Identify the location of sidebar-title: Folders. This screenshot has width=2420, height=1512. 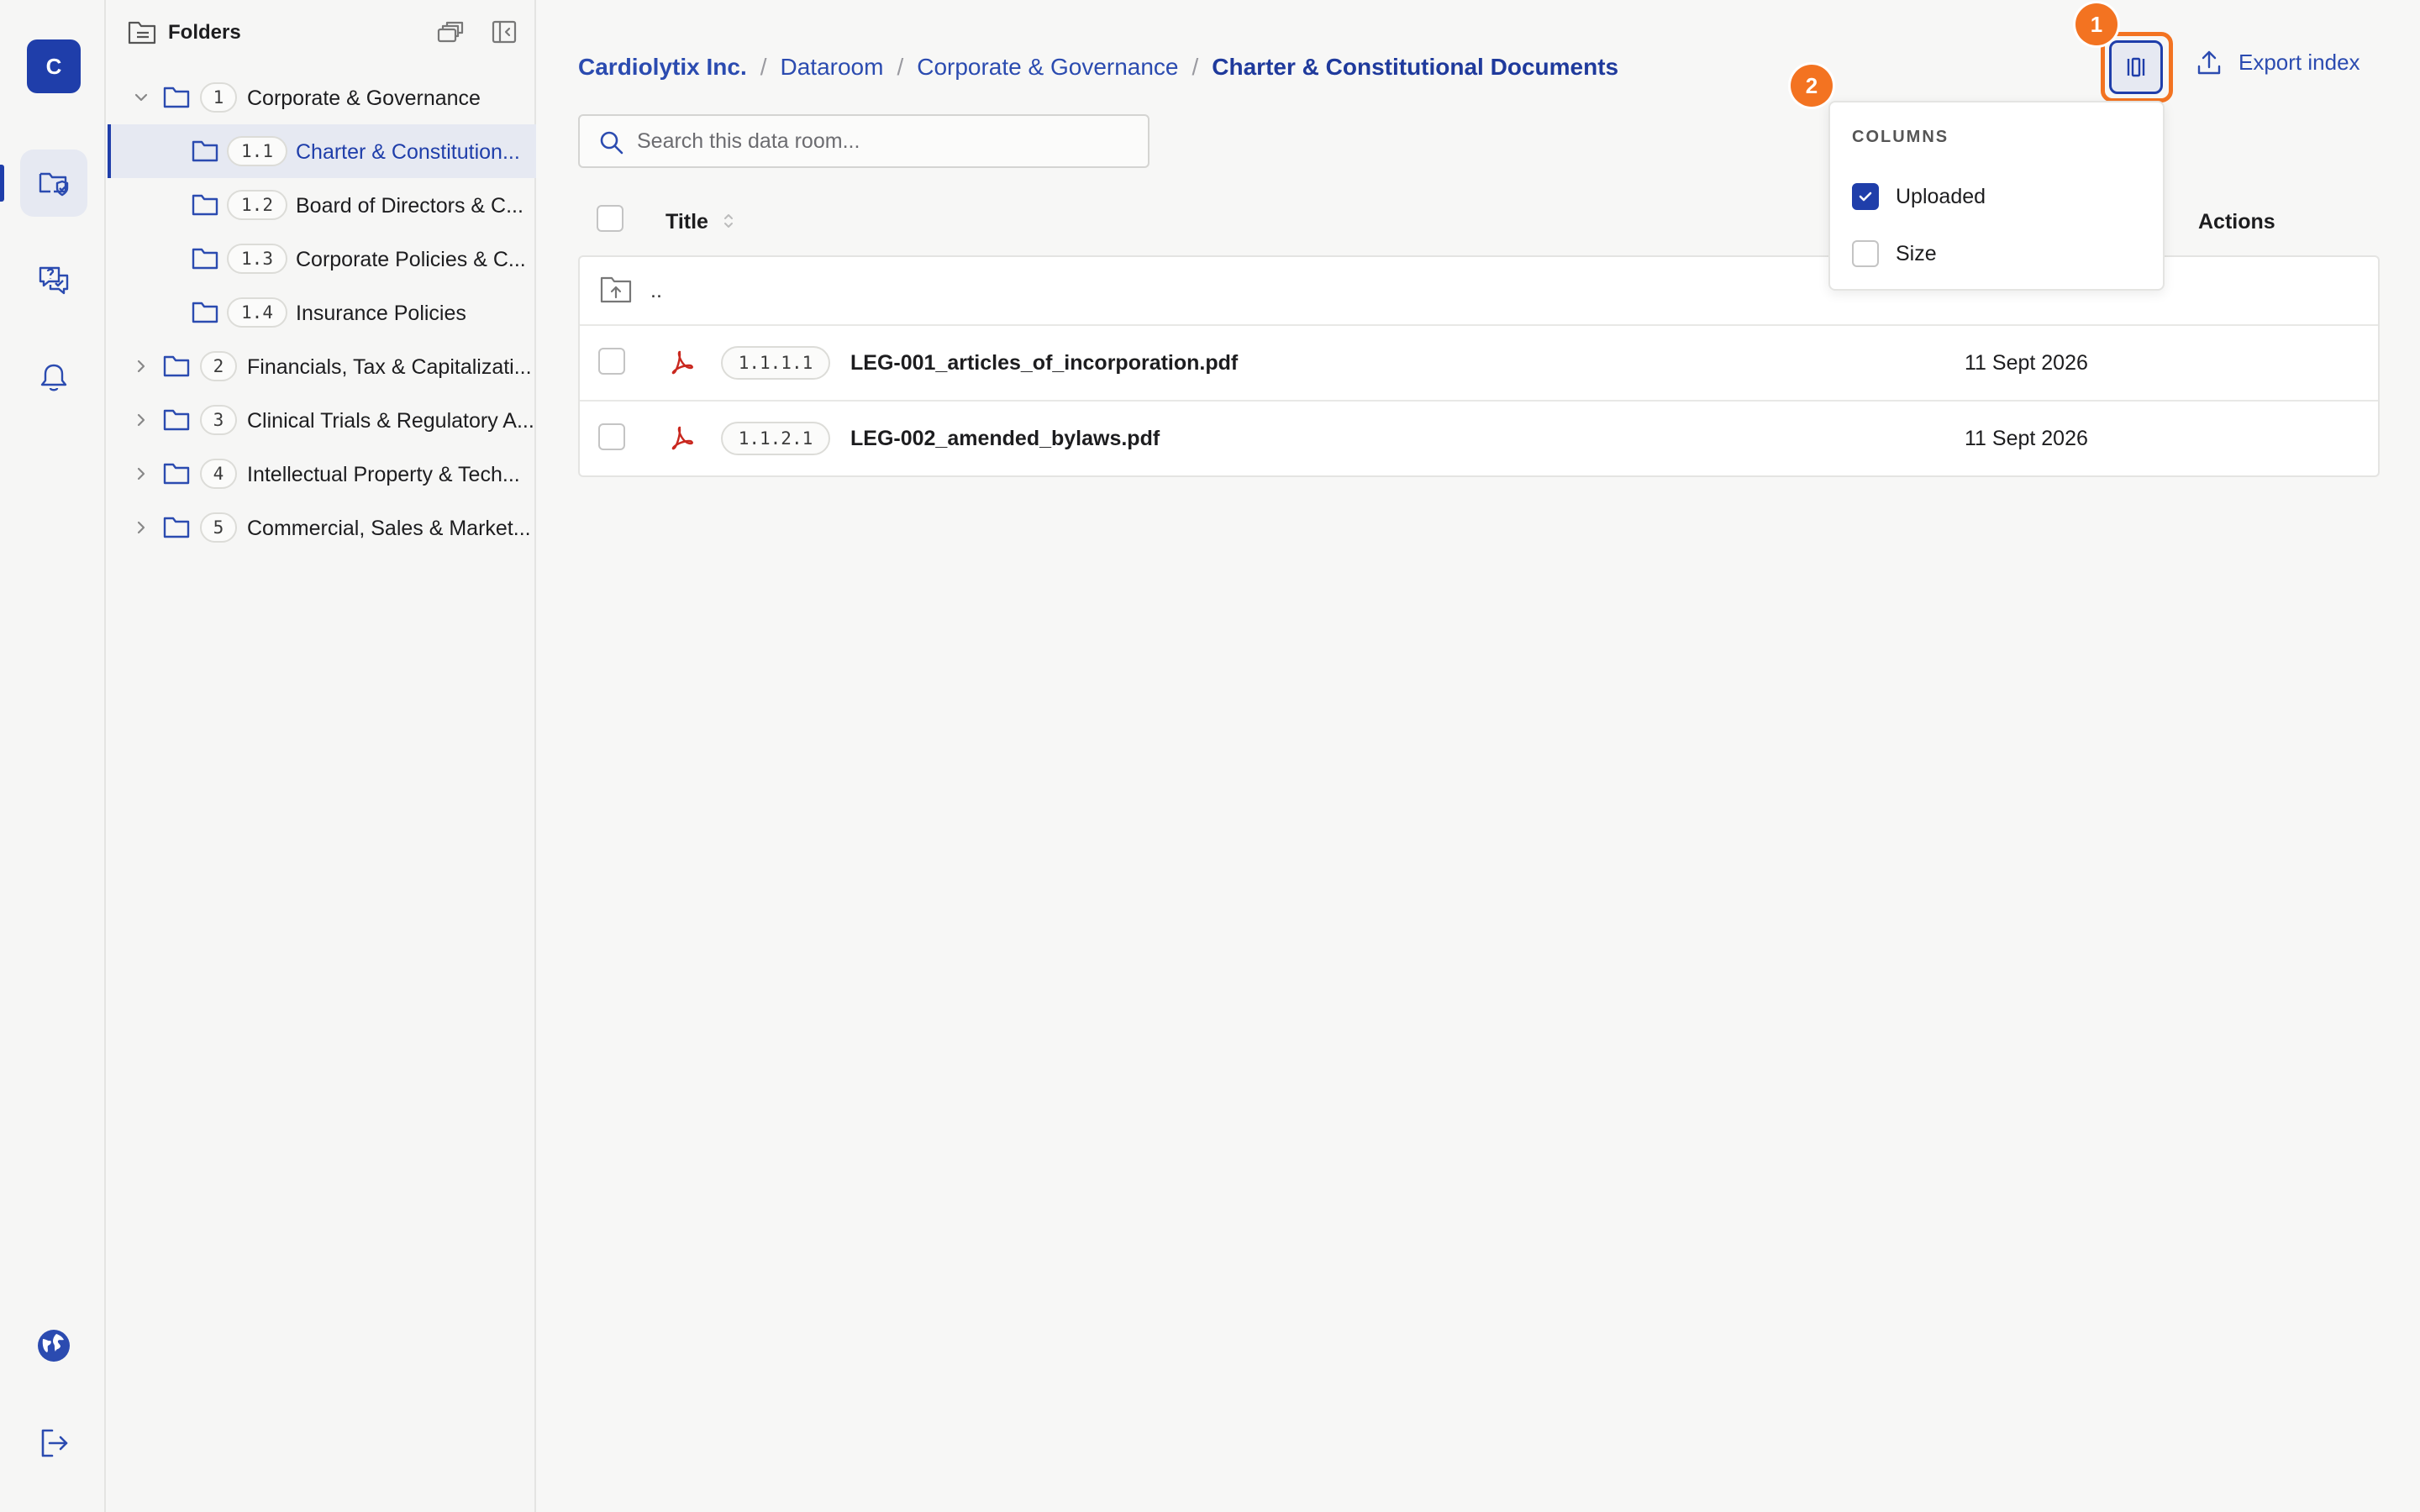
(204, 32).